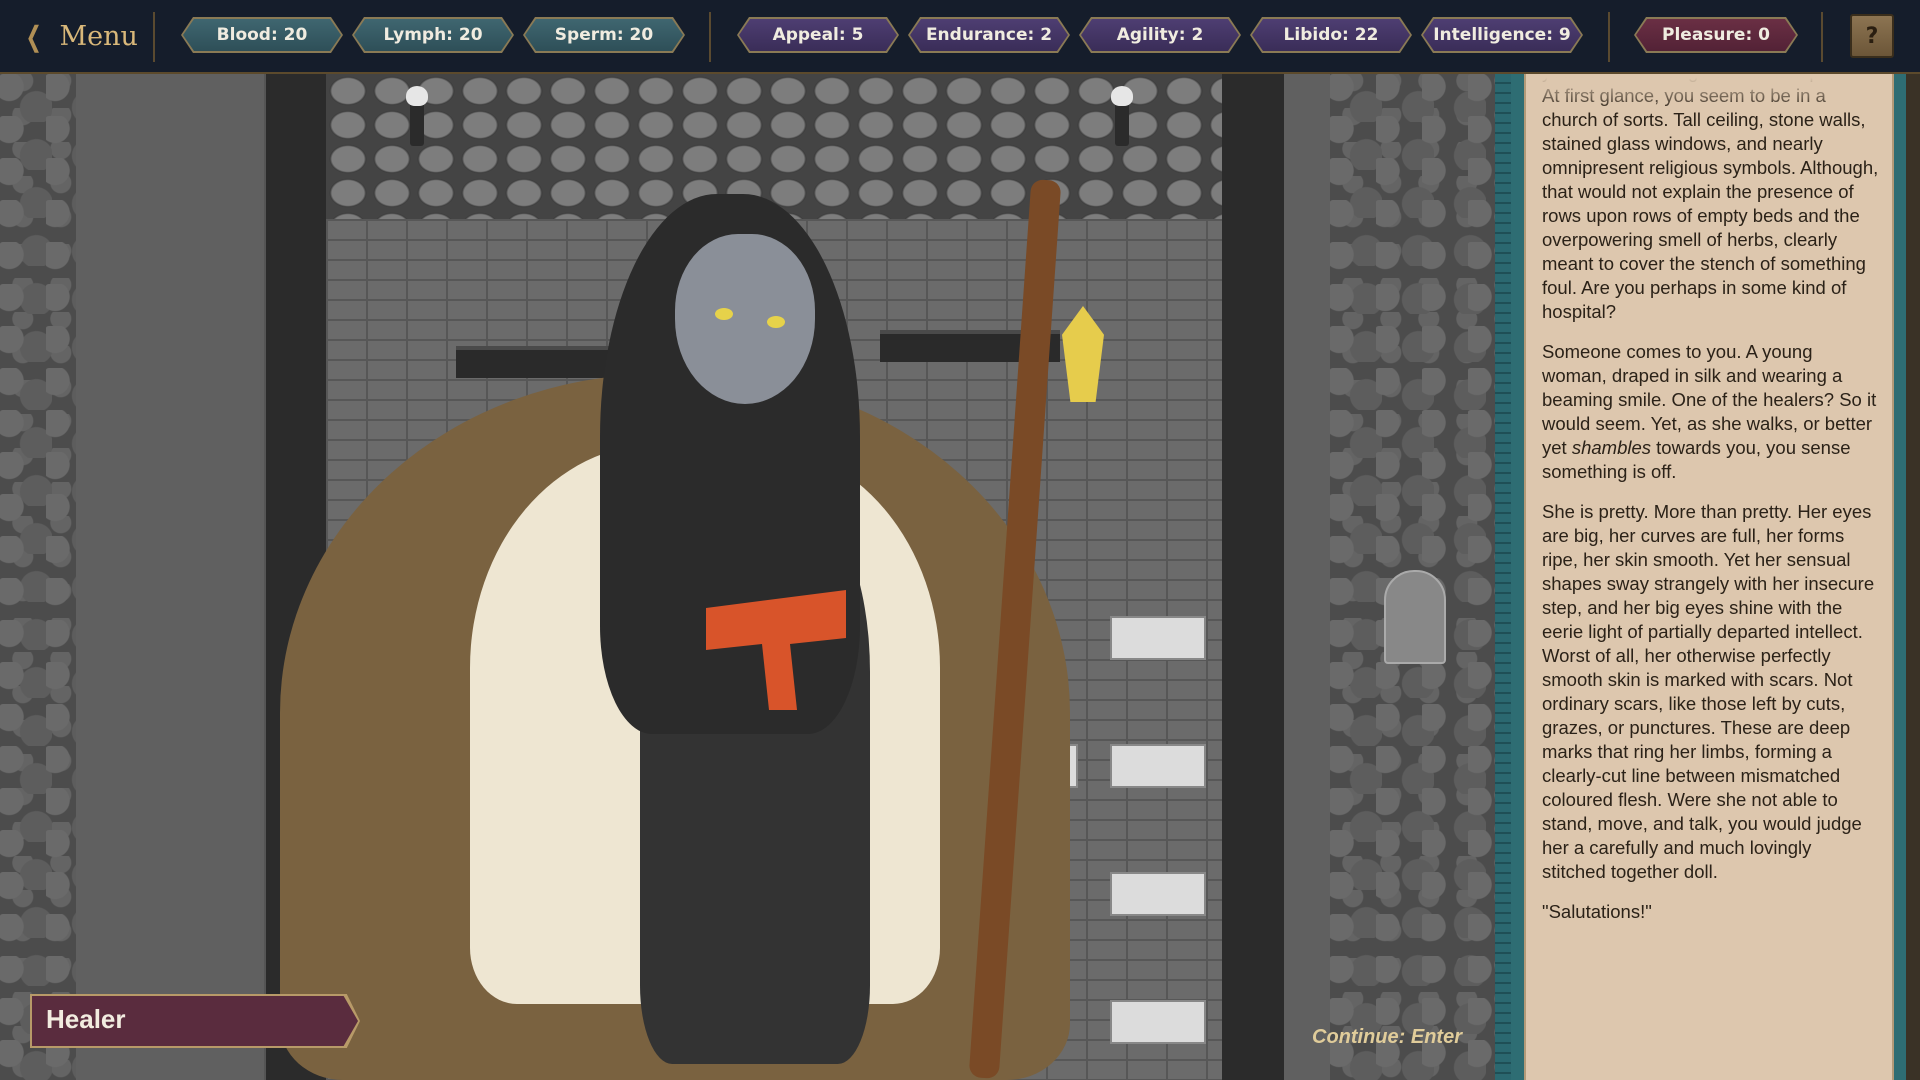 The image size is (1920, 1080). Describe the element at coordinates (1503, 577) in the screenshot. I see `panel-border-left` at that location.